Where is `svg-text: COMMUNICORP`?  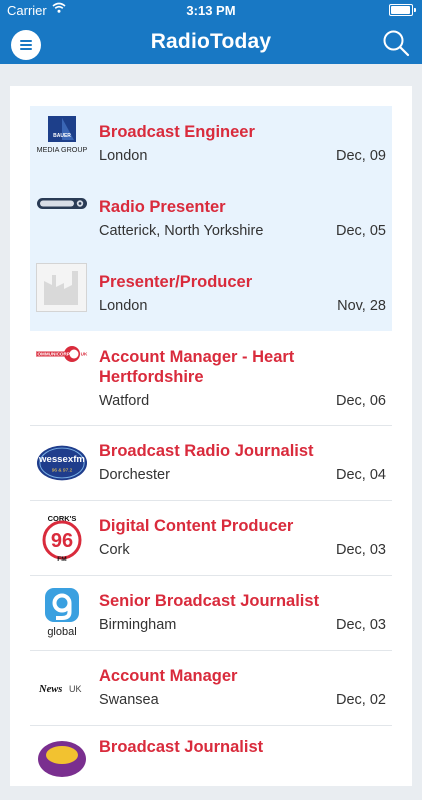 svg-text: COMMUNICORP is located at coordinates (53, 354).